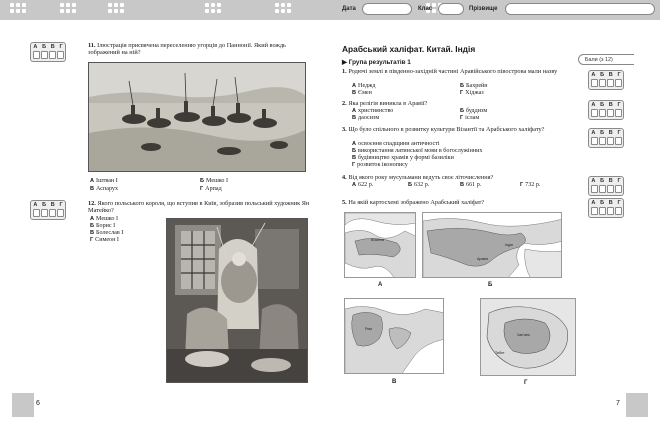 The height and width of the screenshot is (431, 660). What do you see at coordinates (409, 49) in the screenshot?
I see `section-title: Арабський халіфат. Китай. Індія` at bounding box center [409, 49].